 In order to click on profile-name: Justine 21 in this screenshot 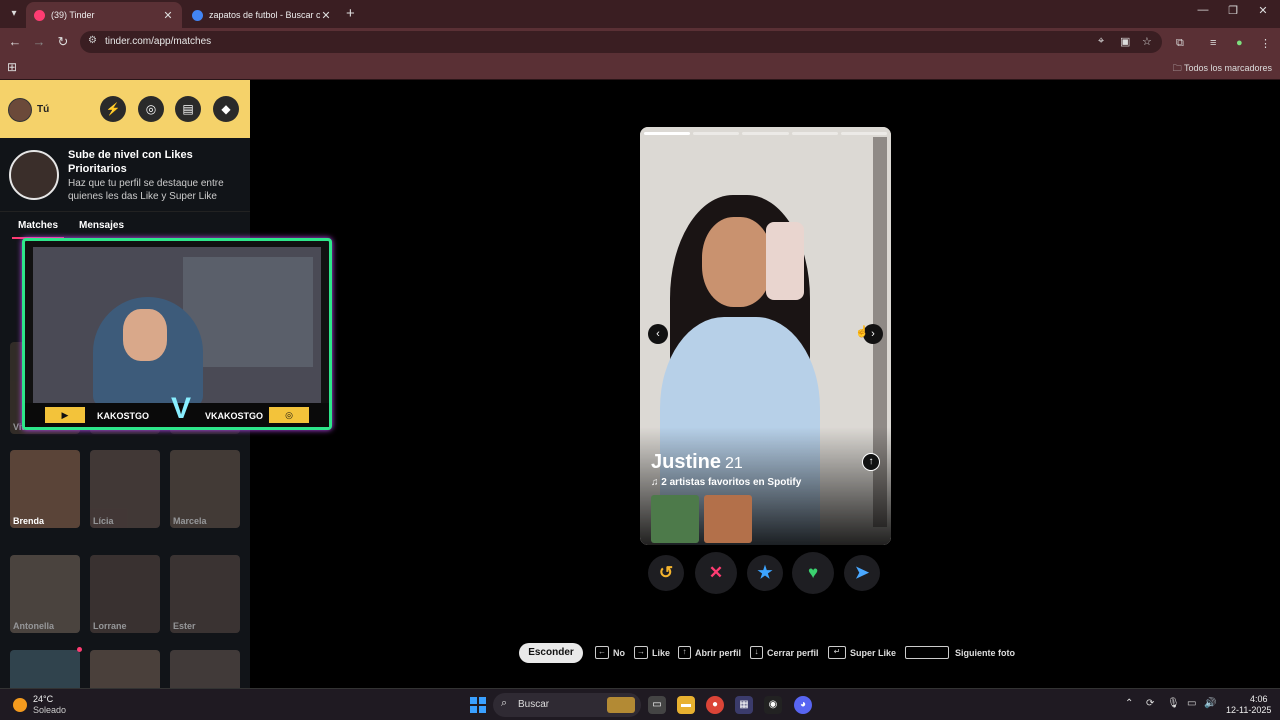, I will do `click(697, 462)`.